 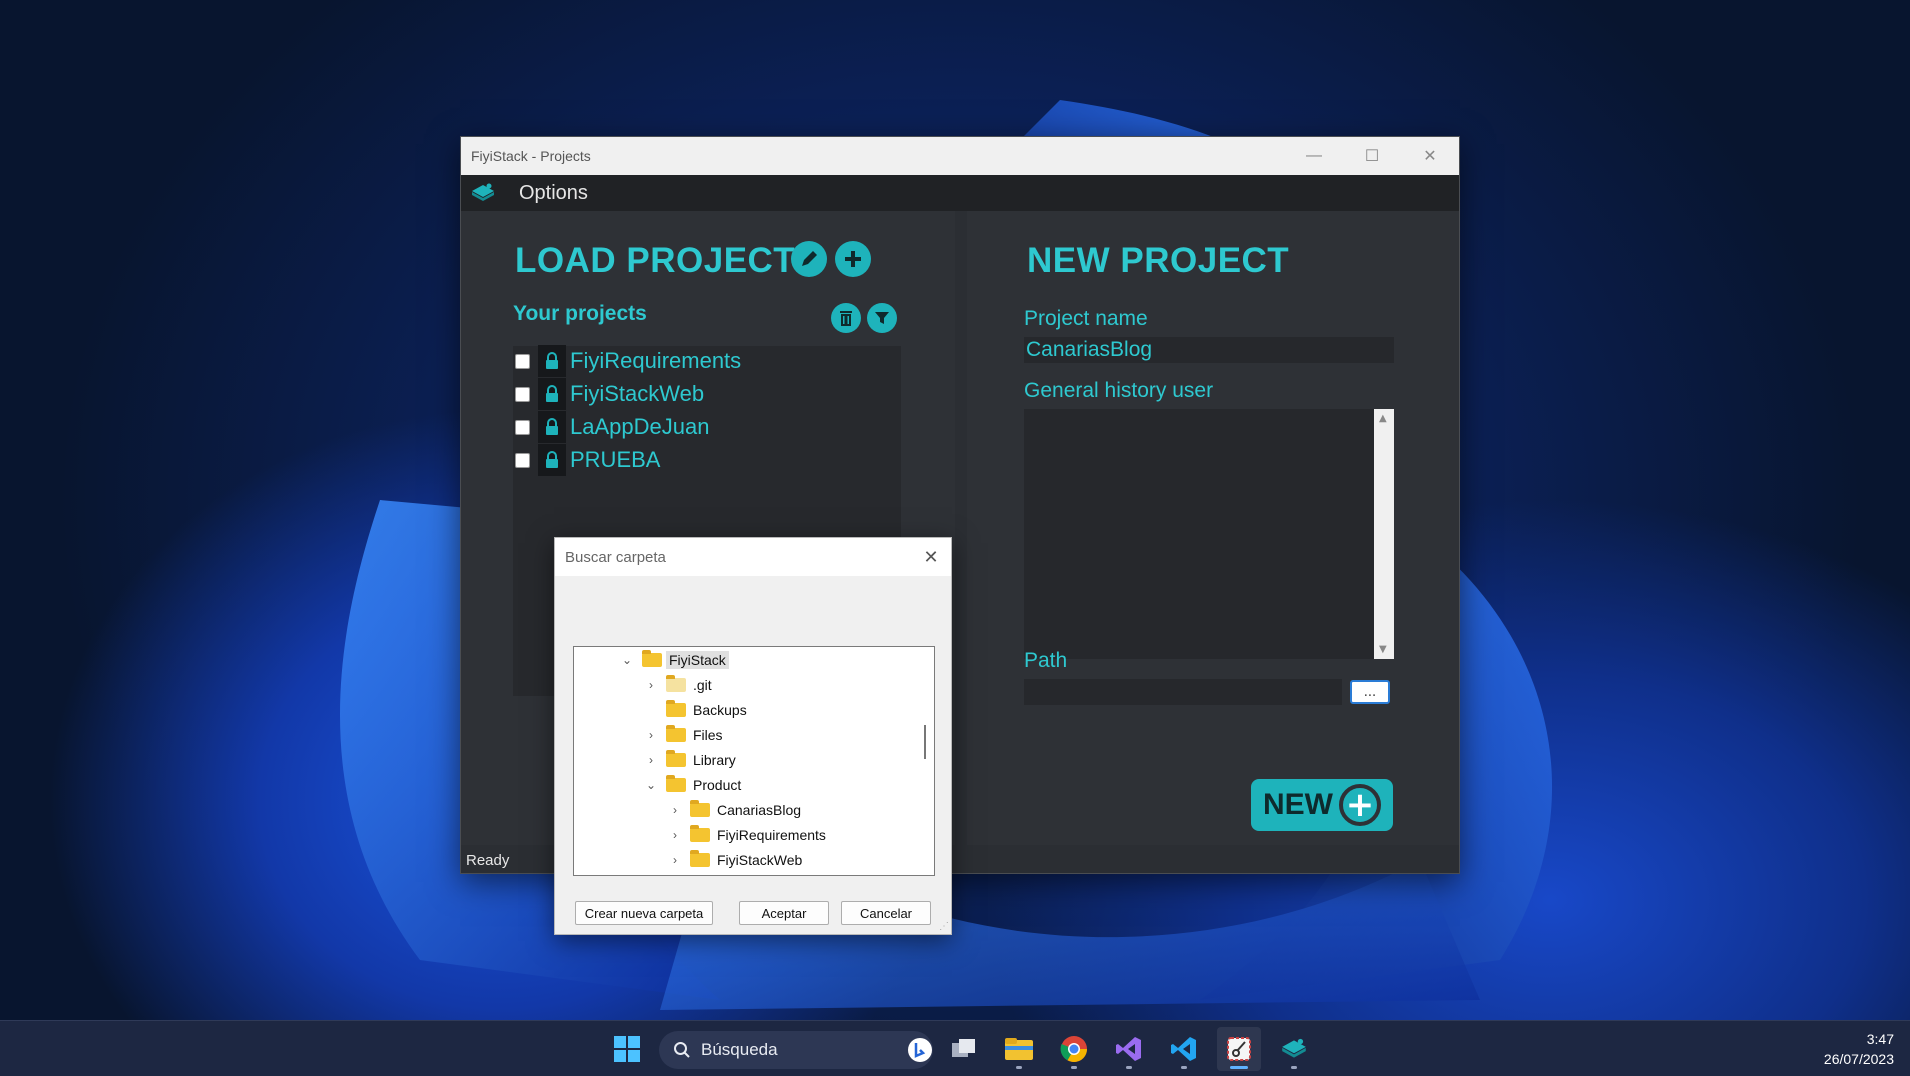 I want to click on project-name-input: CanariasBlog, so click(x=1209, y=350).